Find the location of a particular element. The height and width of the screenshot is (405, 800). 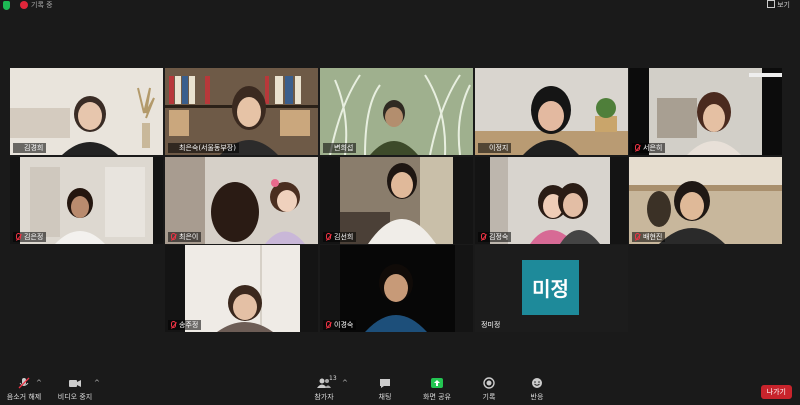

video-tile-12: 이경숙 is located at coordinates (396, 288).